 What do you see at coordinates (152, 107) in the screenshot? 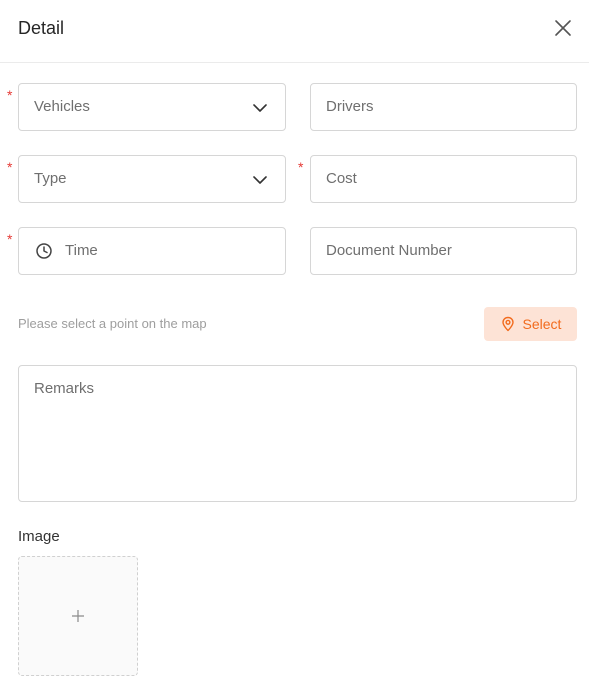
I see `vehicles-select: Vehicles` at bounding box center [152, 107].